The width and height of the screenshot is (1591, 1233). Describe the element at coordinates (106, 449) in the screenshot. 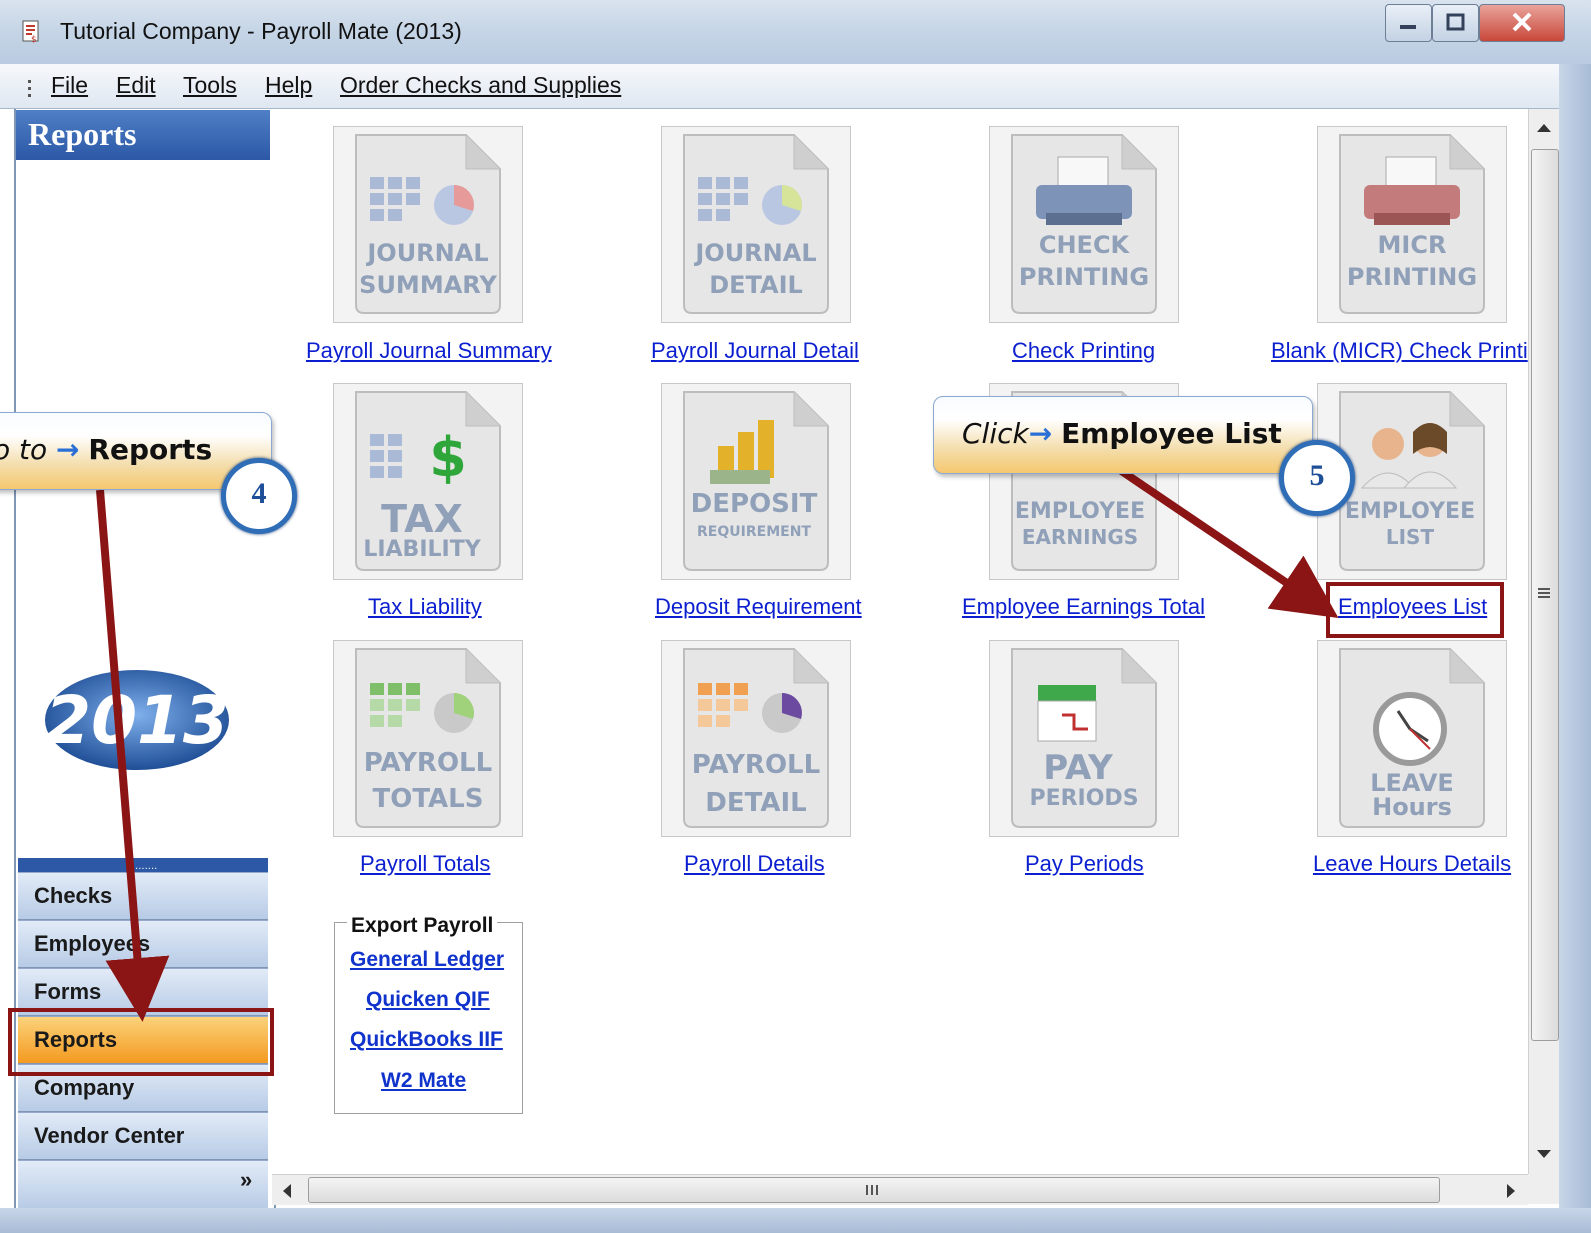

I see `callout-step-4-text: o to → Reports` at that location.